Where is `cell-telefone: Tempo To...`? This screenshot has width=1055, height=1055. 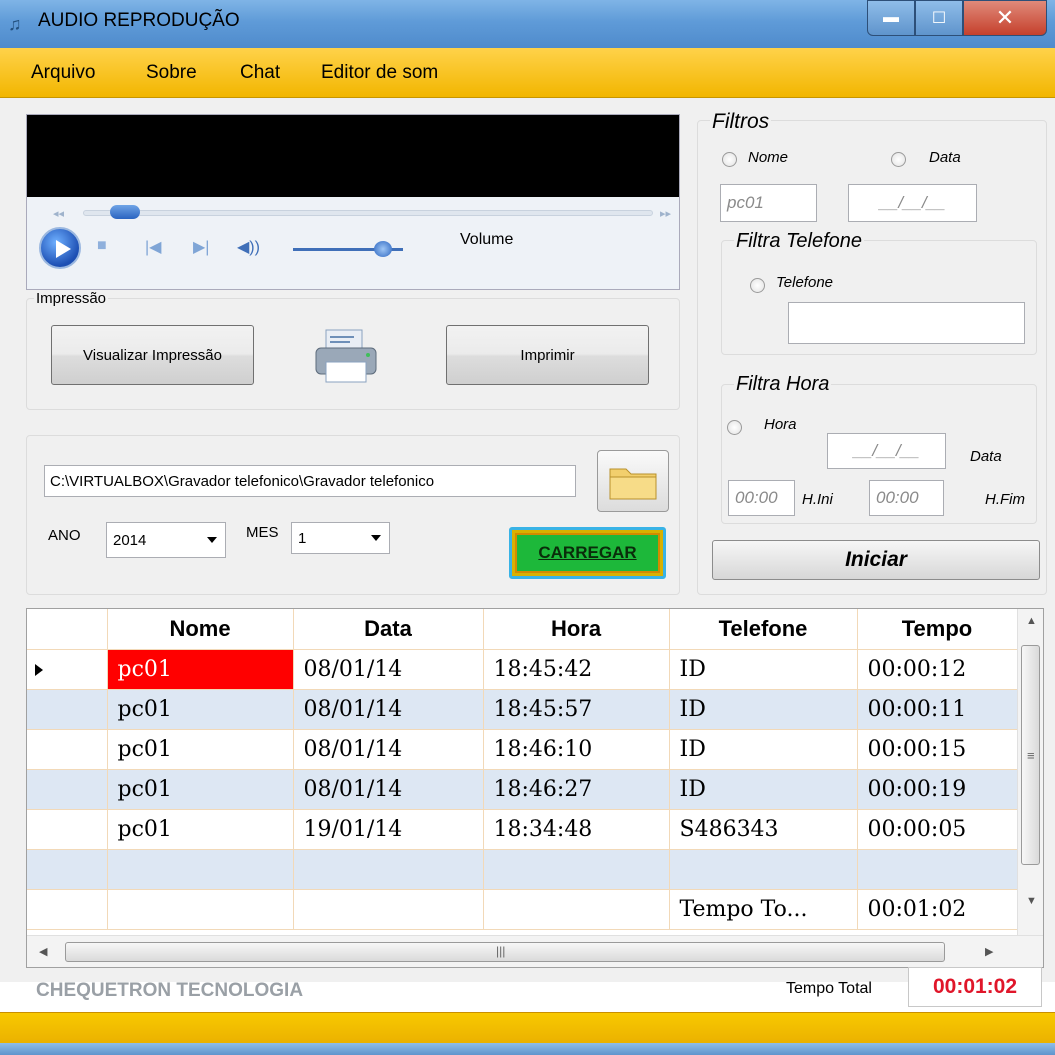 cell-telefone: Tempo To... is located at coordinates (763, 909).